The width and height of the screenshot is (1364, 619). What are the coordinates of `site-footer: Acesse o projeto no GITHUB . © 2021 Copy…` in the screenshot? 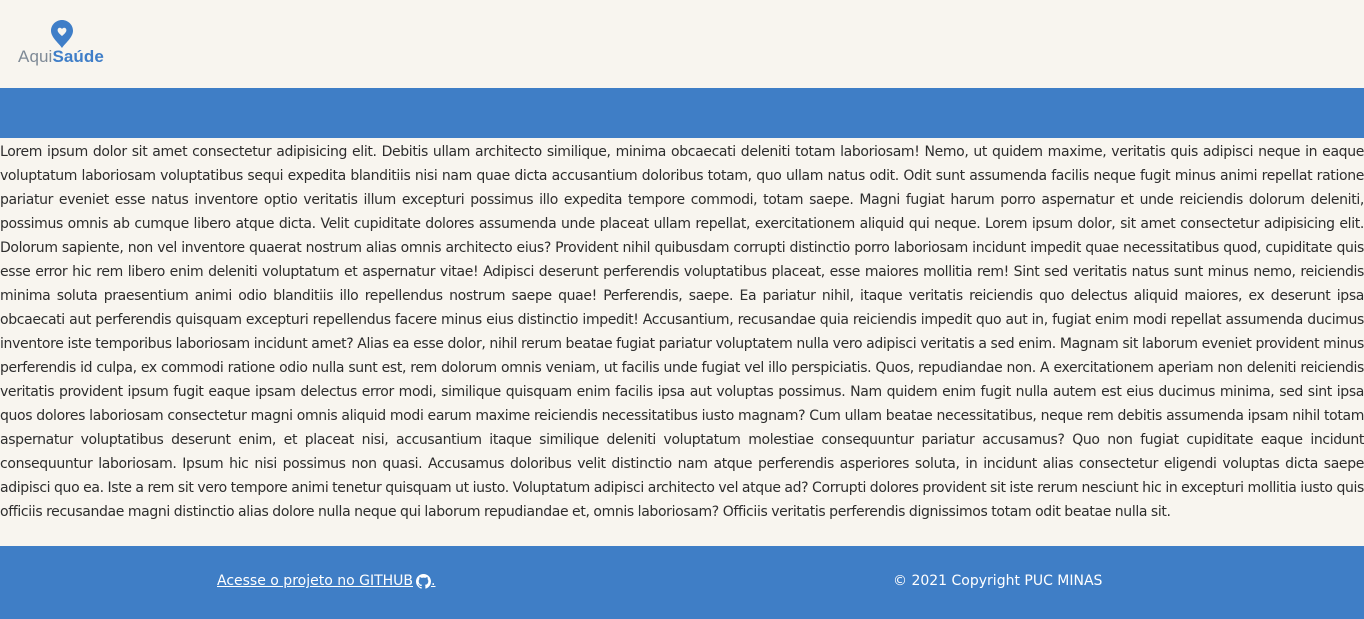 It's located at (682, 582).